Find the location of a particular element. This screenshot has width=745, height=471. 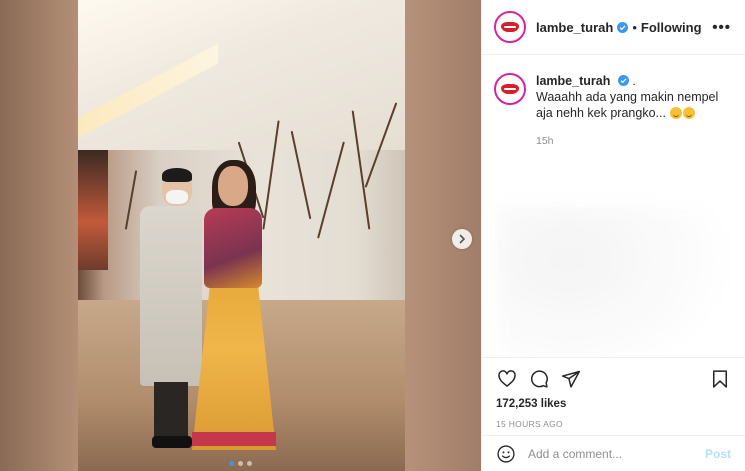

following-button: Following is located at coordinates (671, 27).